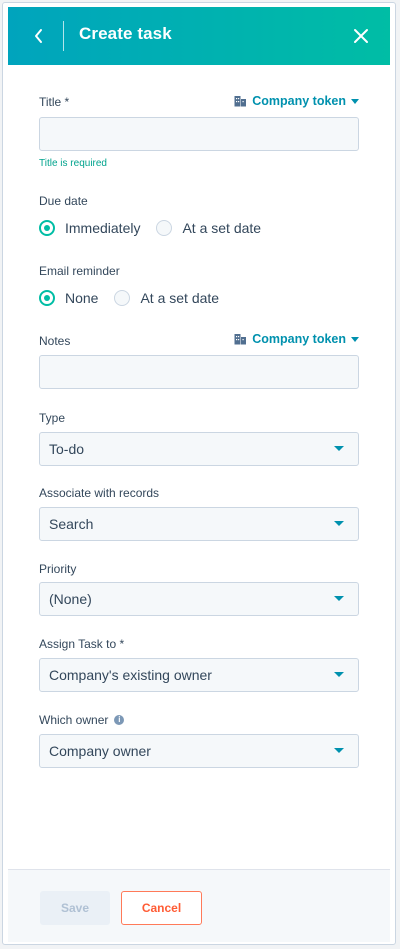  I want to click on due-date-label: Due date, so click(63, 201).